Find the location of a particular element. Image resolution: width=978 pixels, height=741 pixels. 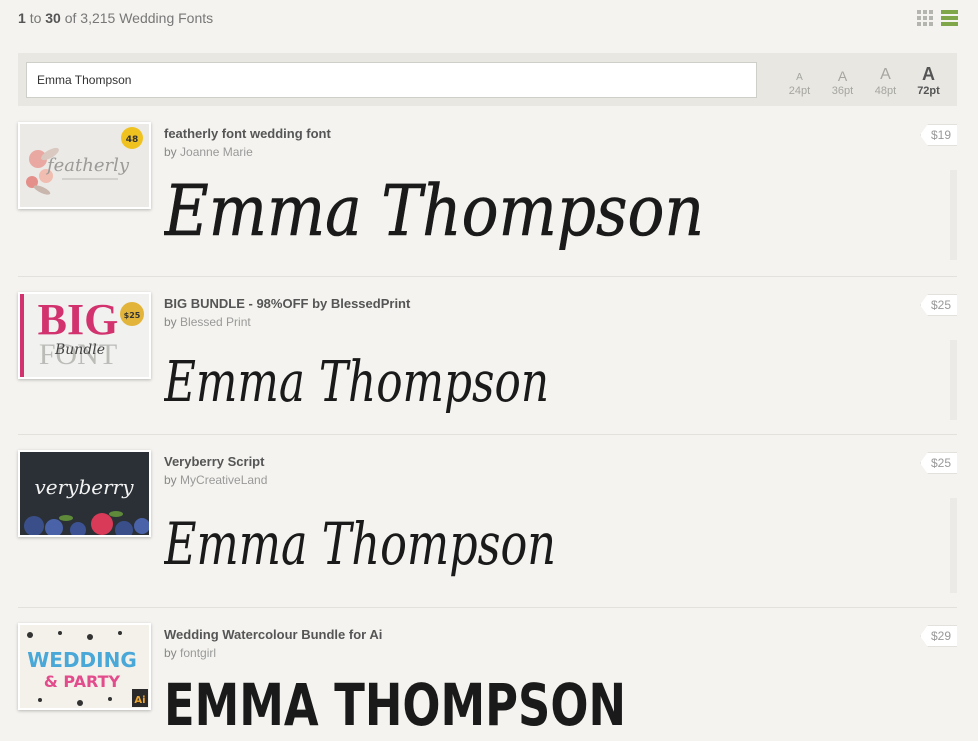

results-to: to is located at coordinates (35, 18).